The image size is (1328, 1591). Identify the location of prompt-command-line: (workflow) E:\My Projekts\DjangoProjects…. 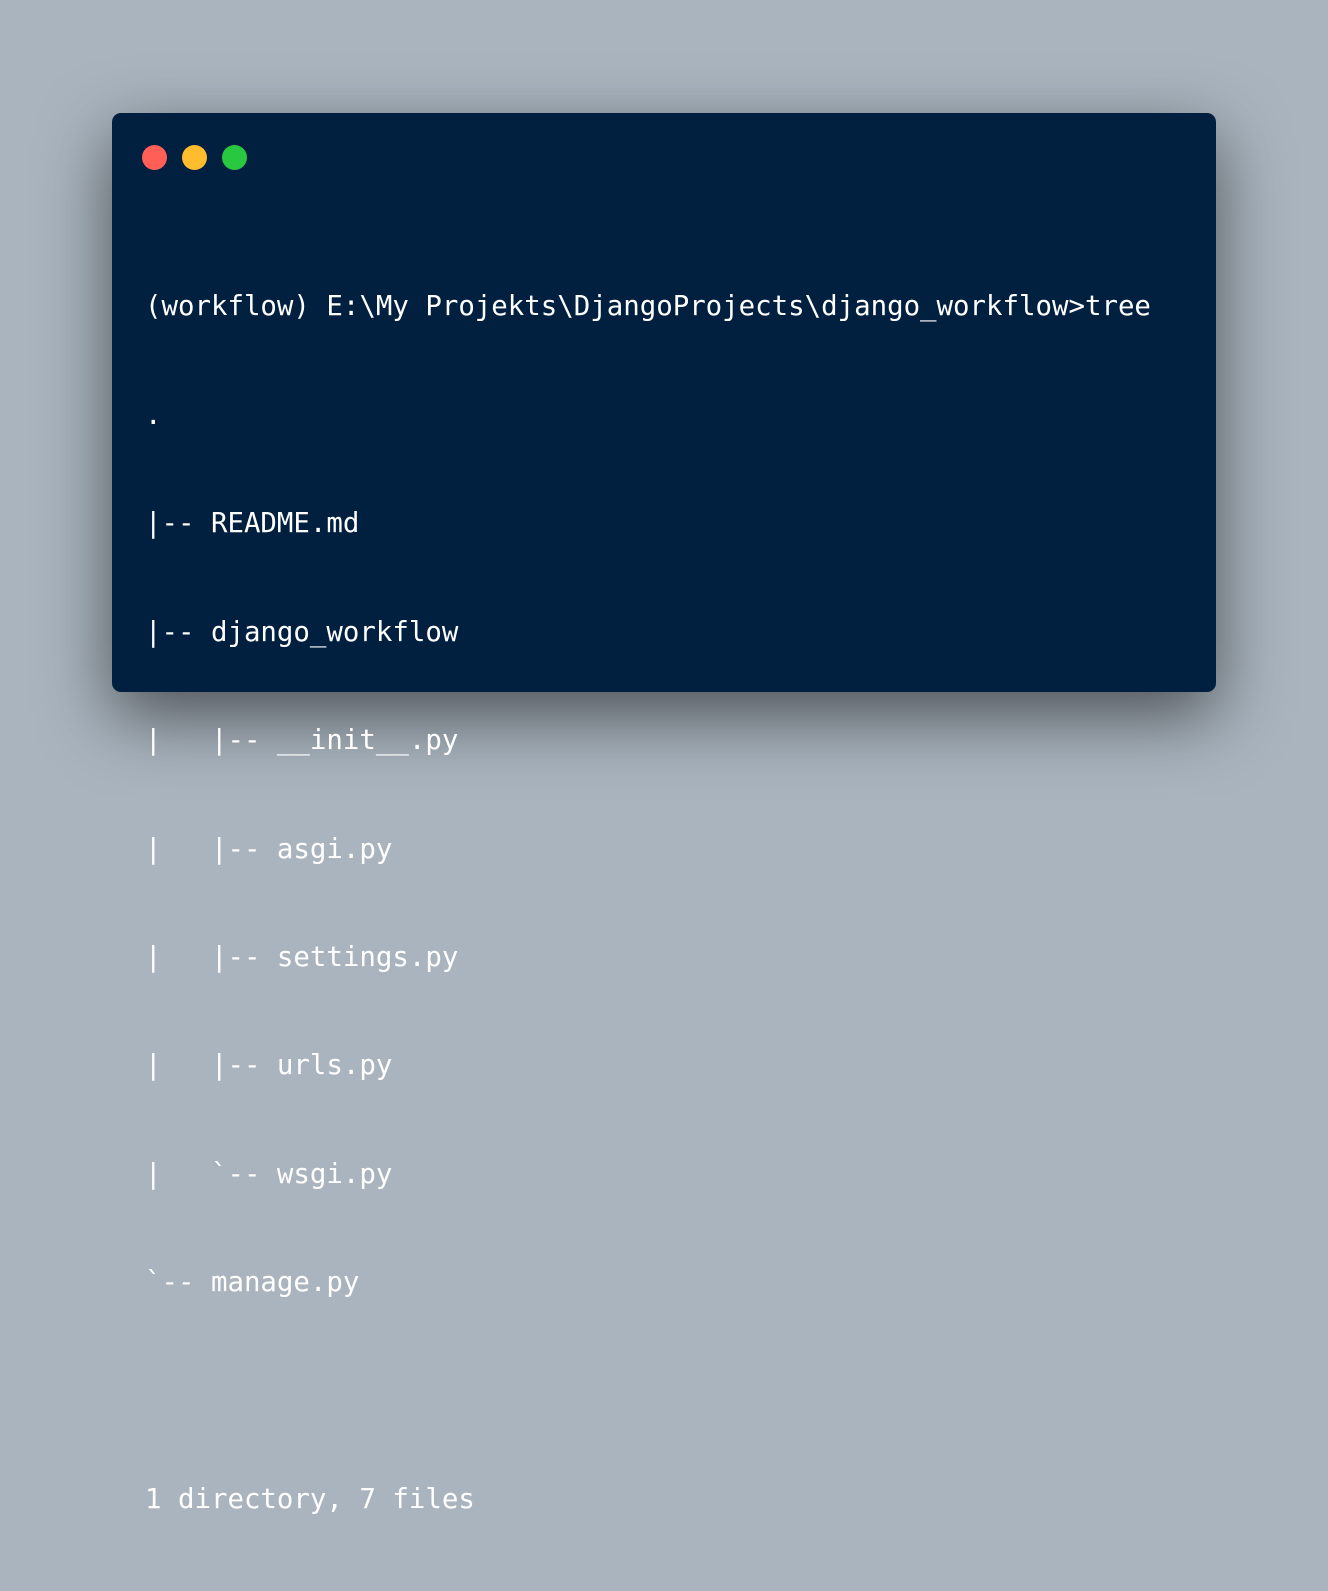
(648, 307).